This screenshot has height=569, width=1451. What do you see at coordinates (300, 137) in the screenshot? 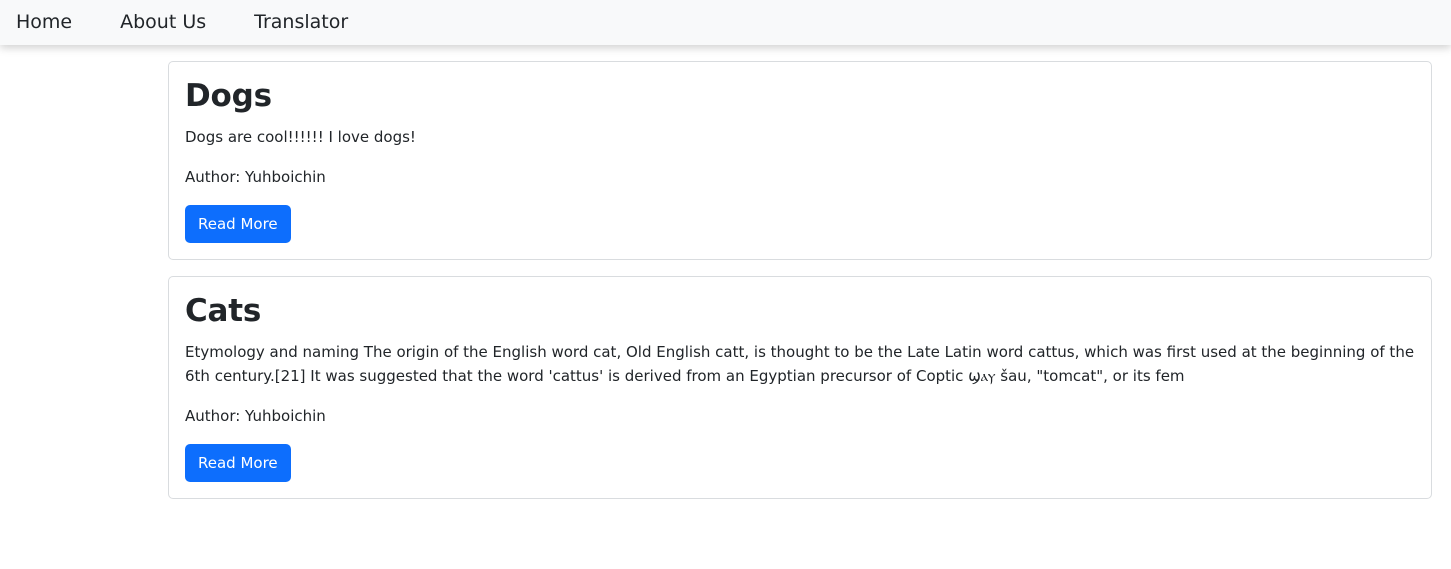
I see `post-body: Dogs are cool!!!!!! I love dogs!` at bounding box center [300, 137].